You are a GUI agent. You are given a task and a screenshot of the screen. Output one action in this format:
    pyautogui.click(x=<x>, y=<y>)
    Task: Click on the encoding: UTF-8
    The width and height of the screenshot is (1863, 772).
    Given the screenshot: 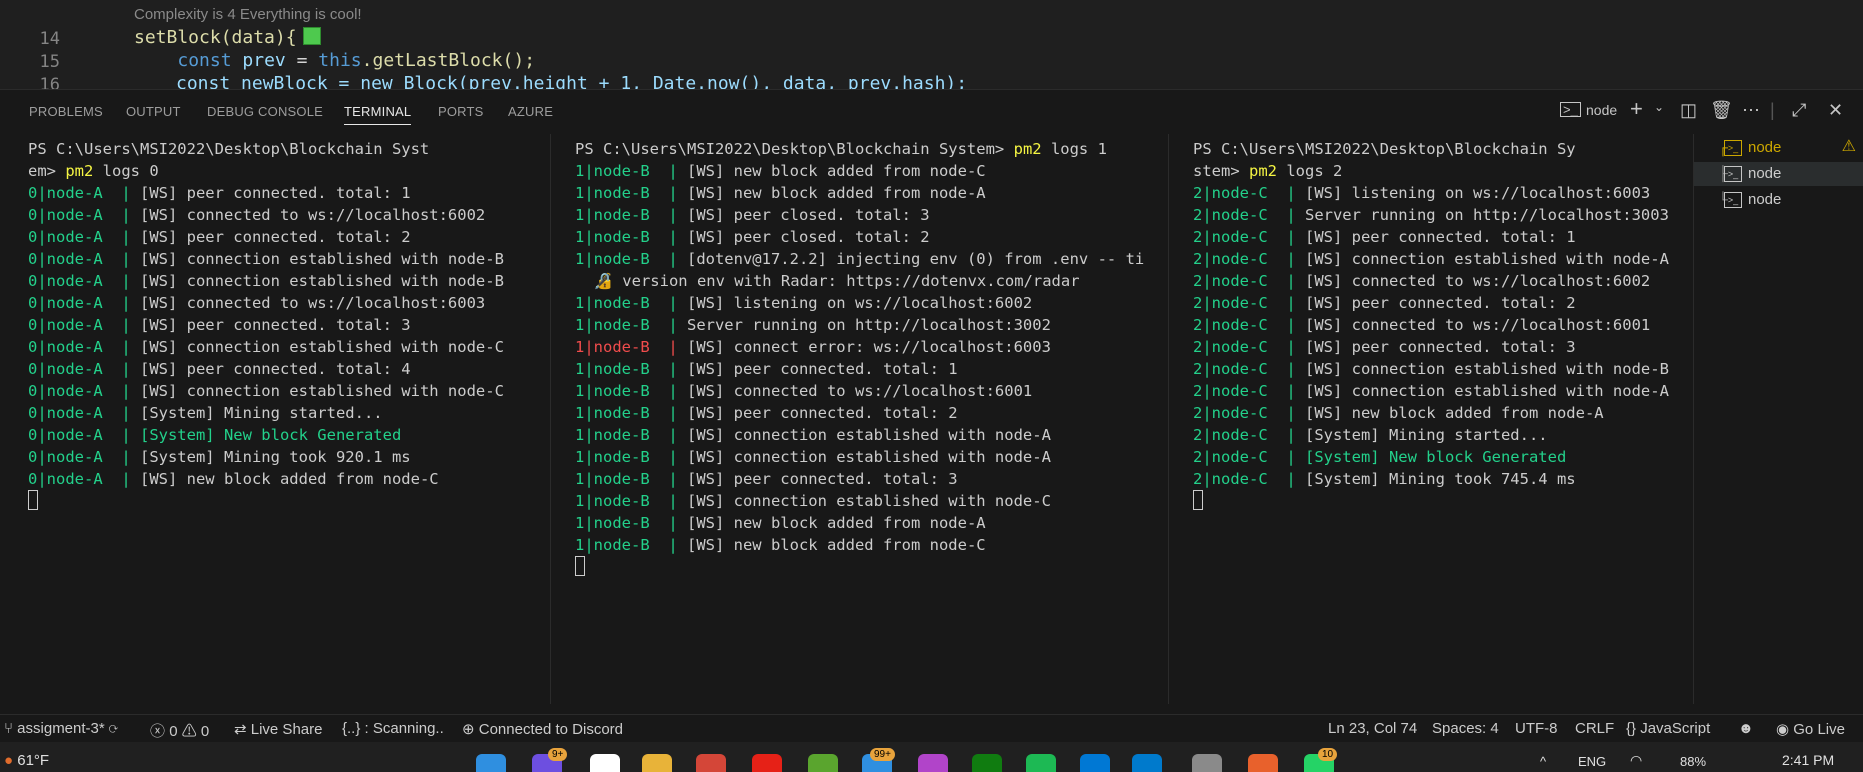 What is the action you would take?
    pyautogui.click(x=1536, y=728)
    